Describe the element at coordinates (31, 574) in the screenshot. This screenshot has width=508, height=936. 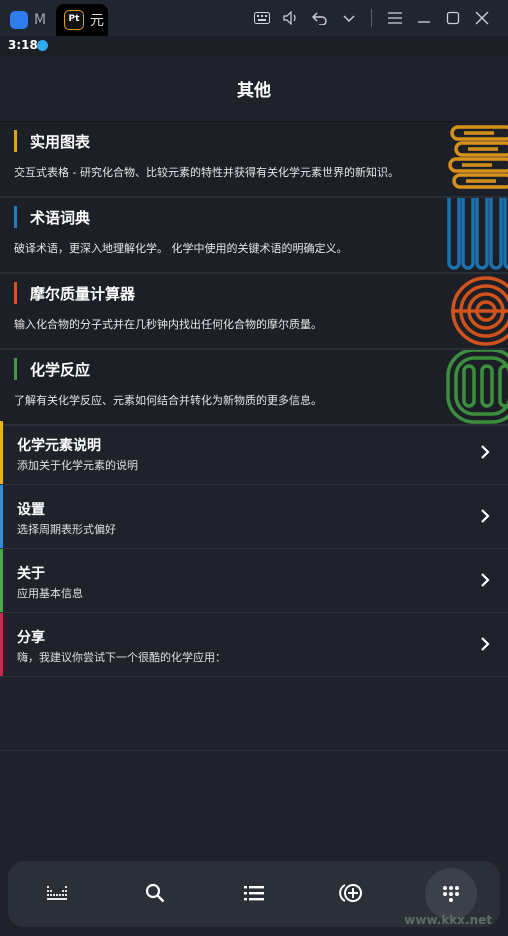
I see `row-title: 关于` at that location.